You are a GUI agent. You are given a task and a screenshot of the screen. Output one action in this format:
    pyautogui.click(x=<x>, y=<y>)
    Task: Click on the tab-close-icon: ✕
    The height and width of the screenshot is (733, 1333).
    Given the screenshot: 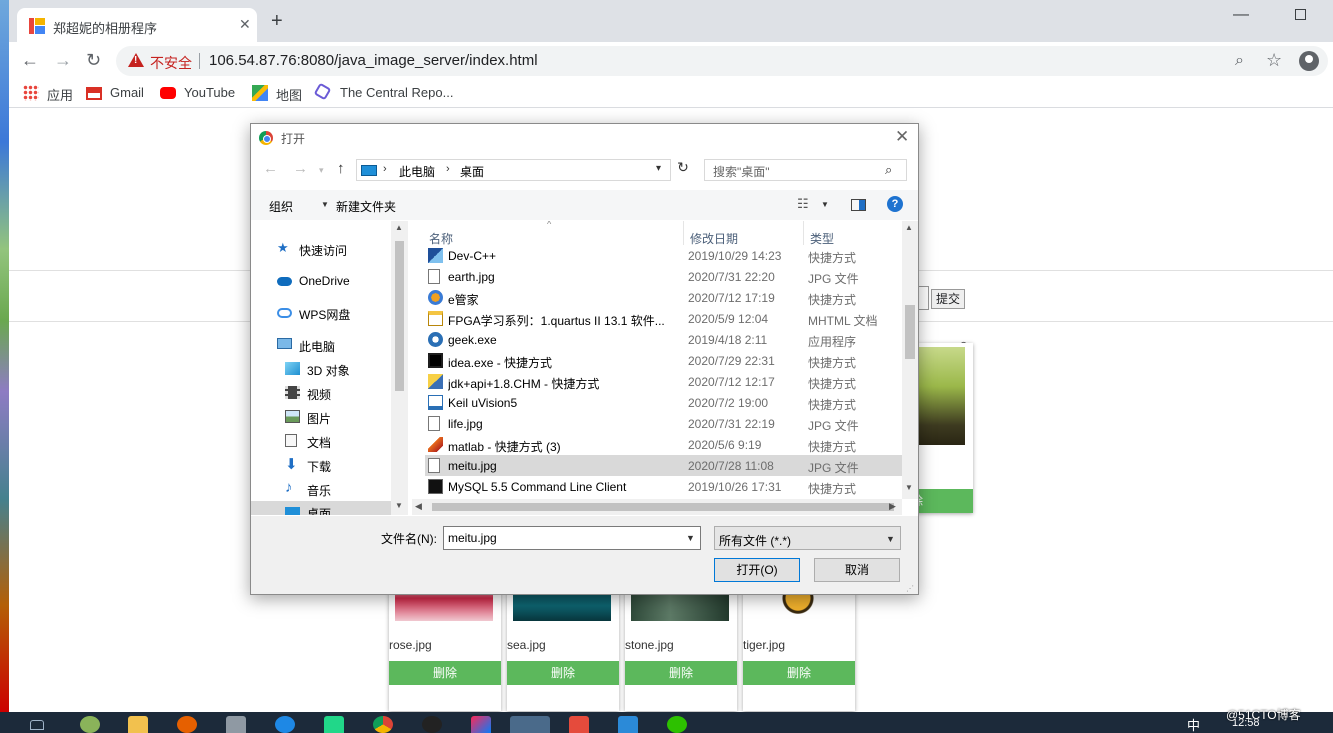 What is the action you would take?
    pyautogui.click(x=245, y=24)
    